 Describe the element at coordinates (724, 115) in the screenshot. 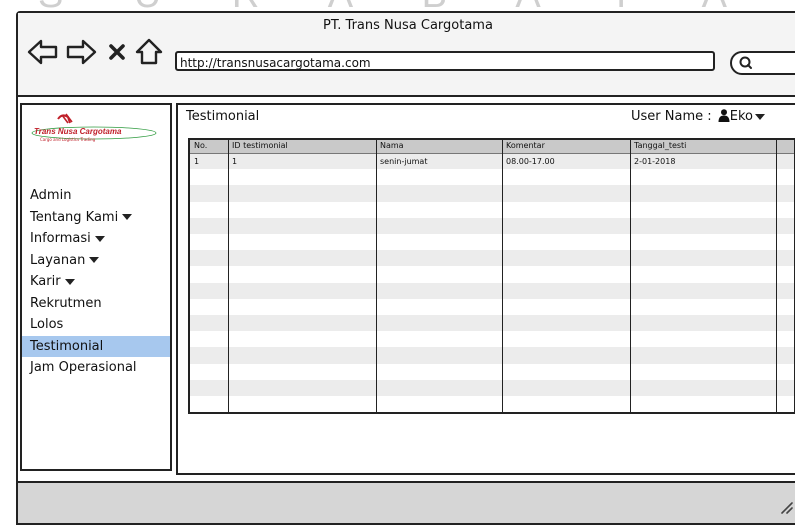

I see `user-icon` at that location.